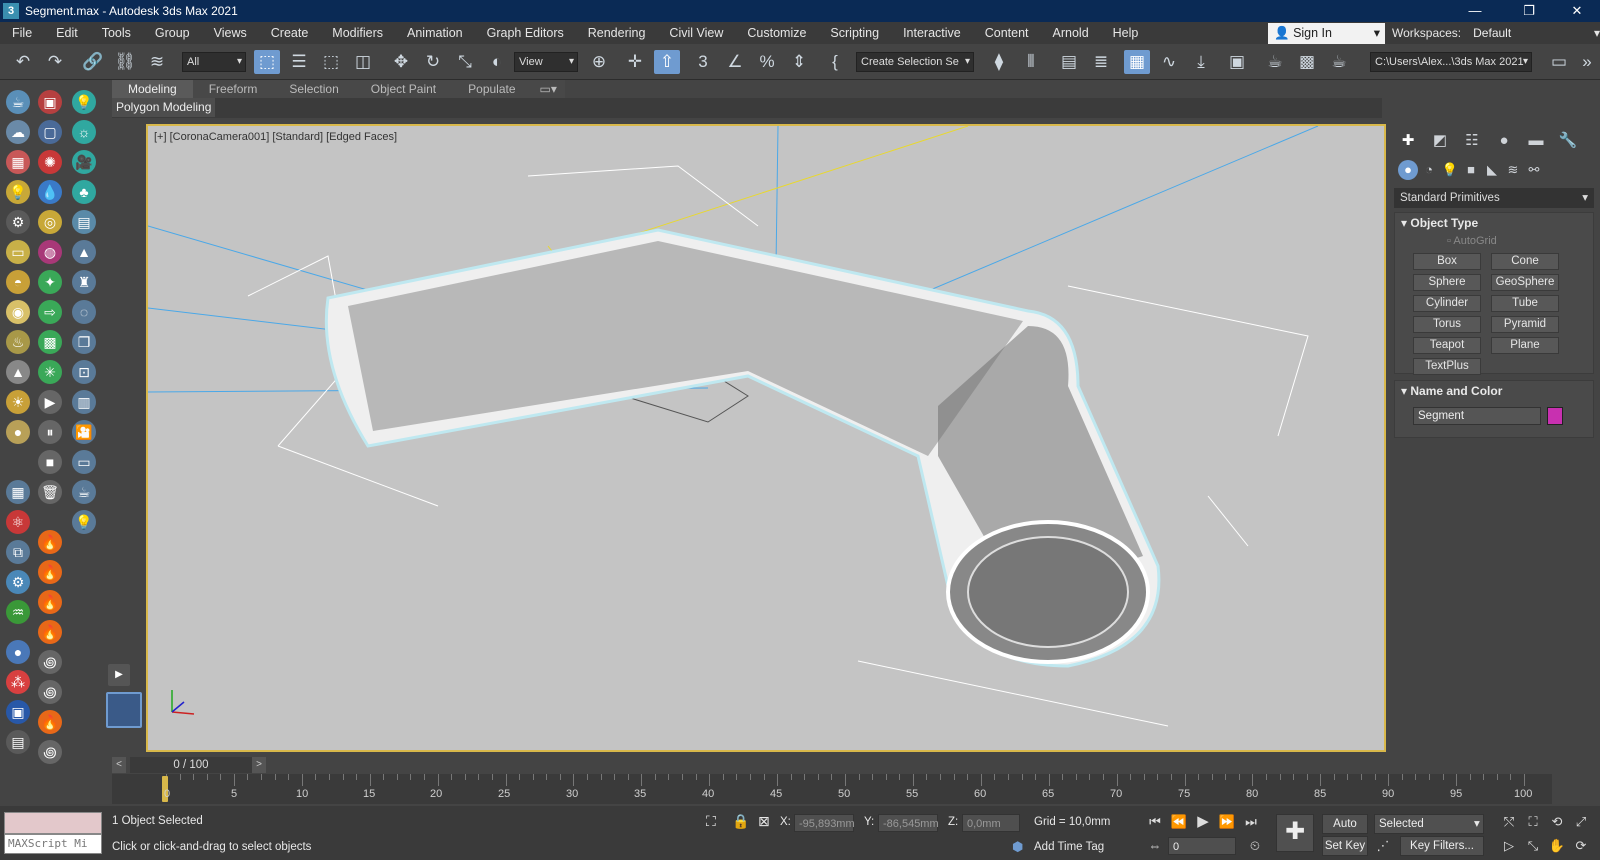 This screenshot has height=860, width=1600. What do you see at coordinates (50, 432) in the screenshot?
I see `pause-icon: ⏸` at bounding box center [50, 432].